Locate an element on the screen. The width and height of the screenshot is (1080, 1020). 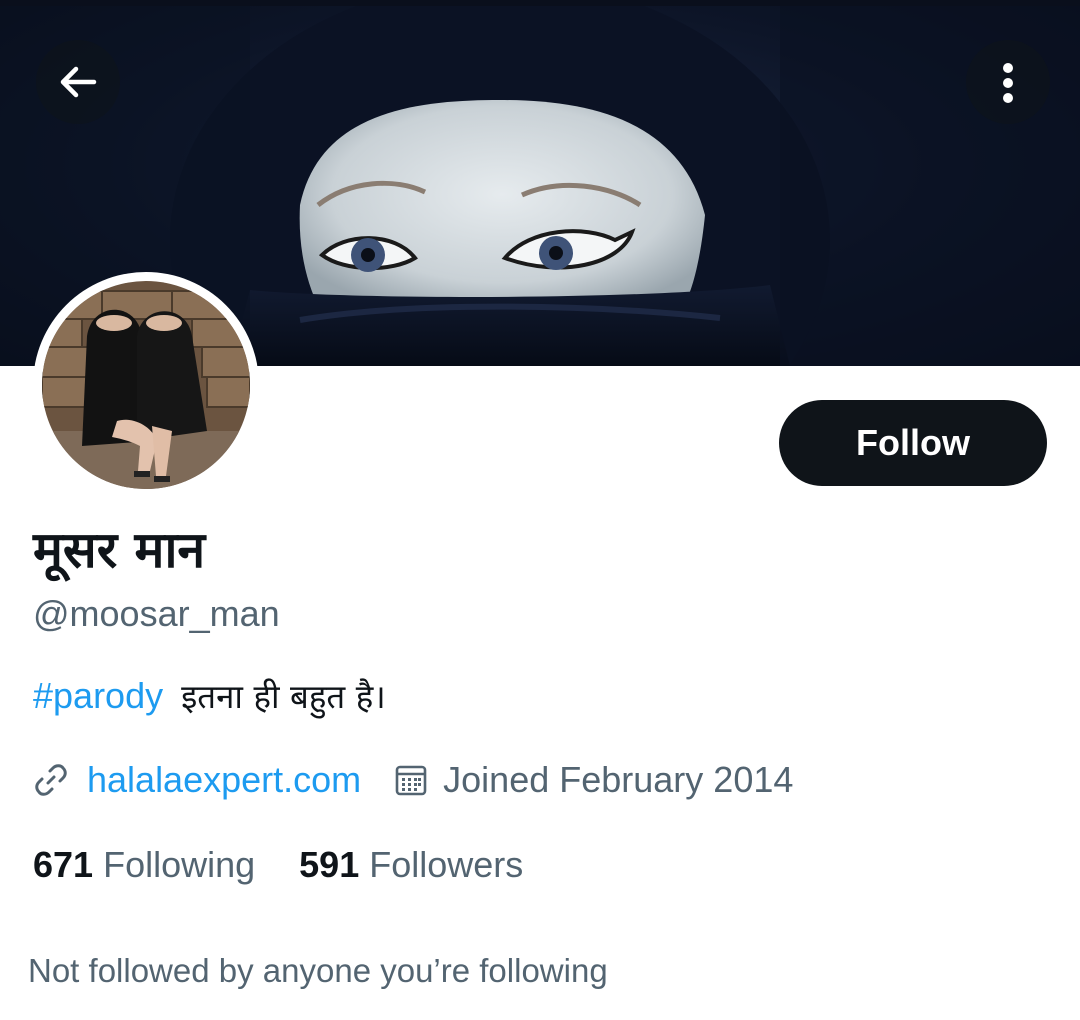
more-vertical-icon is located at coordinates (1008, 83).